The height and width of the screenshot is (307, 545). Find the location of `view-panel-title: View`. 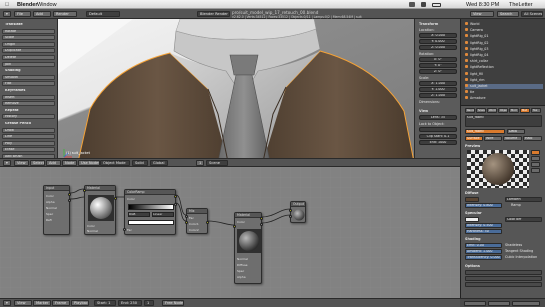

view-panel-title: View is located at coordinates (439, 111).